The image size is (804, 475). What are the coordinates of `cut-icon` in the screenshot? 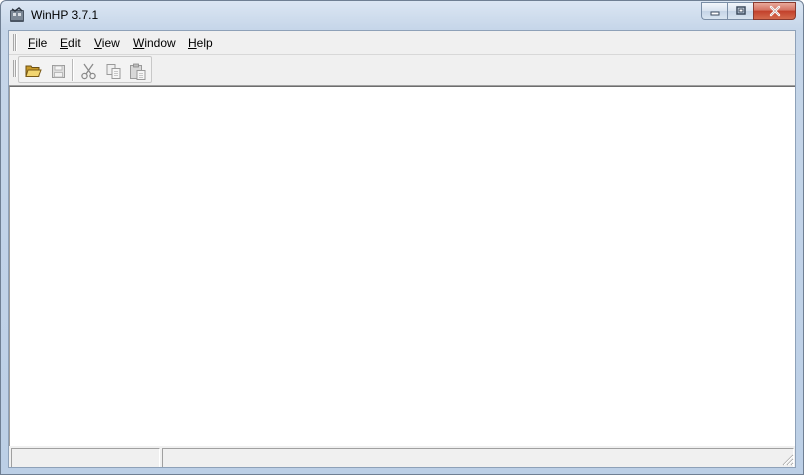 It's located at (88, 71).